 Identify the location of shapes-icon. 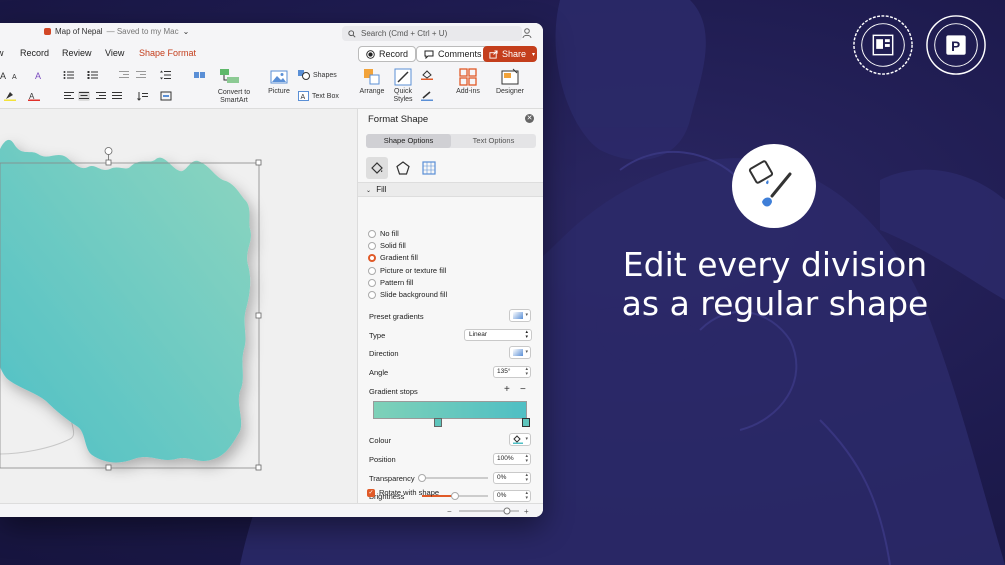
(304, 75).